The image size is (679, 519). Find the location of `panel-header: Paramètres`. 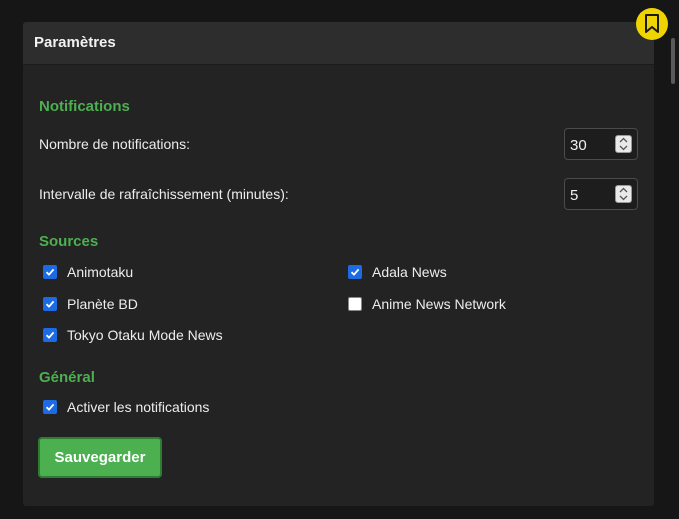

panel-header: Paramètres is located at coordinates (338, 43).